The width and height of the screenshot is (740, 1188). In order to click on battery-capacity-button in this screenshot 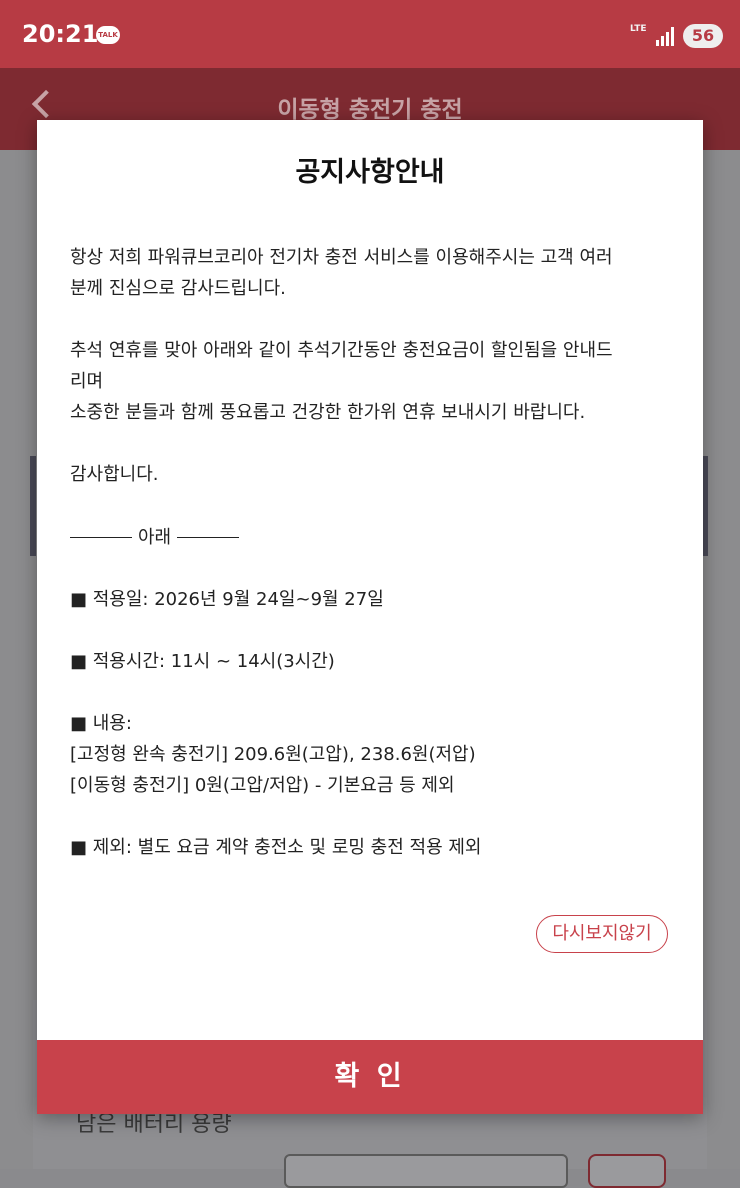, I will do `click(627, 1171)`.